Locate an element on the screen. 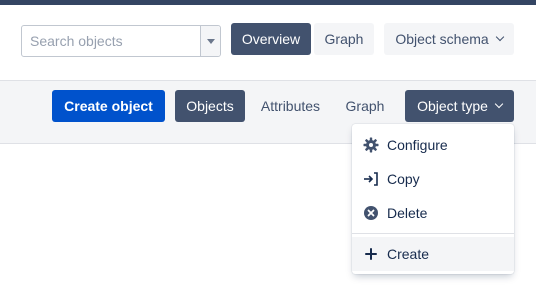  graph-toolbar-tab: Graph is located at coordinates (365, 106).